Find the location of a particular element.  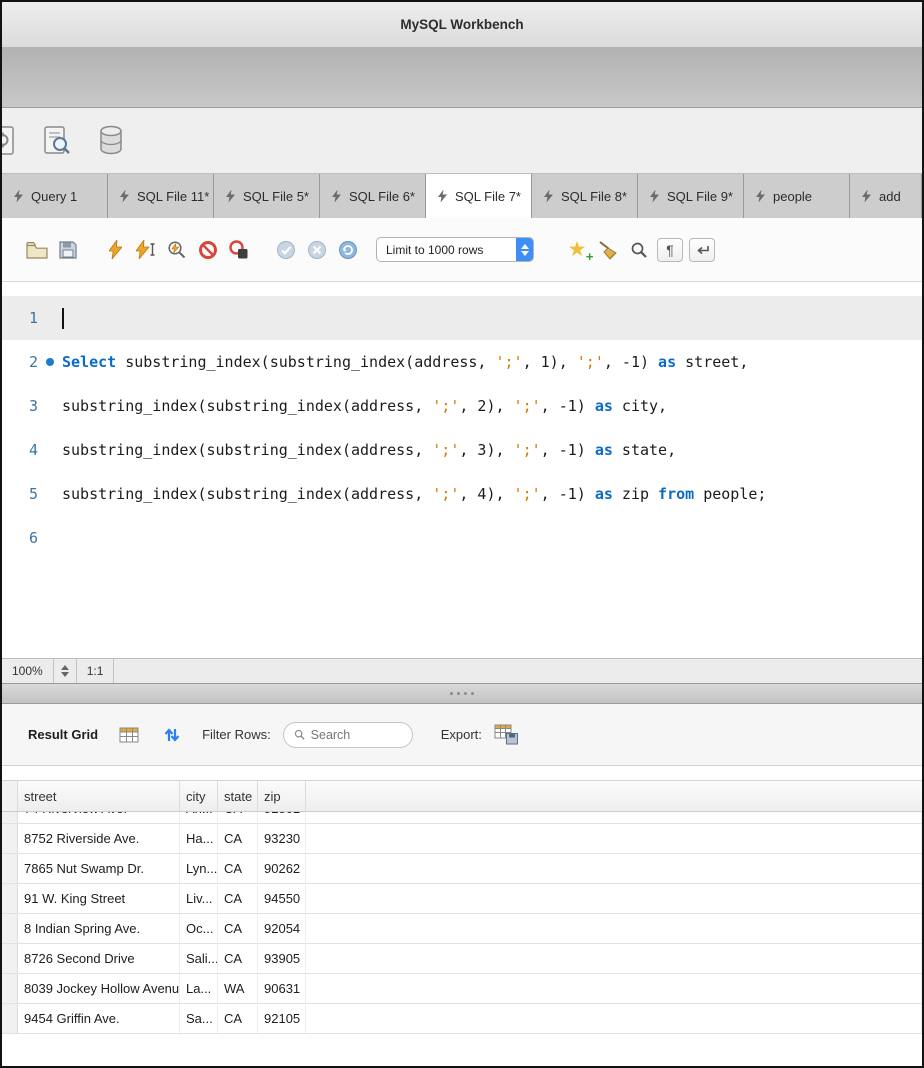

tab-sql-file-8: SQL File 8* is located at coordinates (585, 196).